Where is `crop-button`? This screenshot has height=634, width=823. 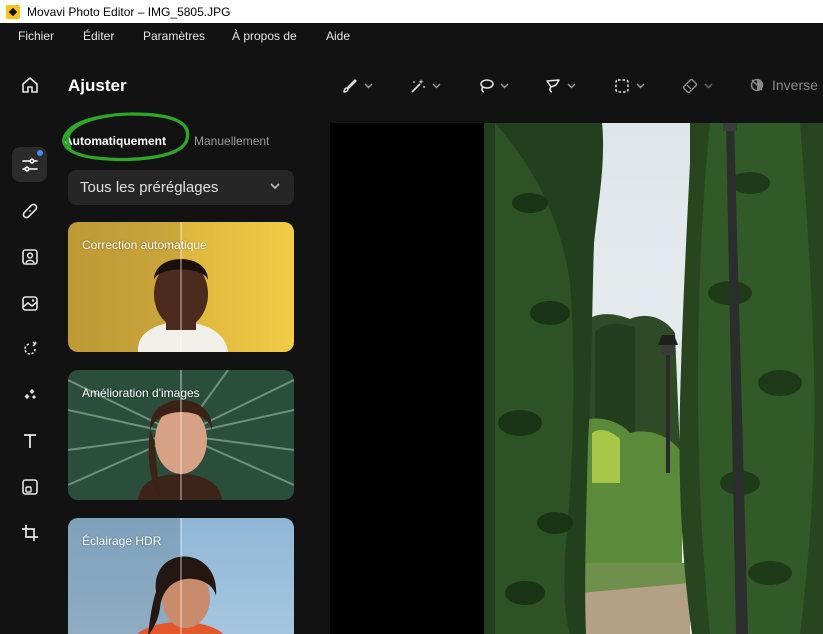
crop-button is located at coordinates (29, 532).